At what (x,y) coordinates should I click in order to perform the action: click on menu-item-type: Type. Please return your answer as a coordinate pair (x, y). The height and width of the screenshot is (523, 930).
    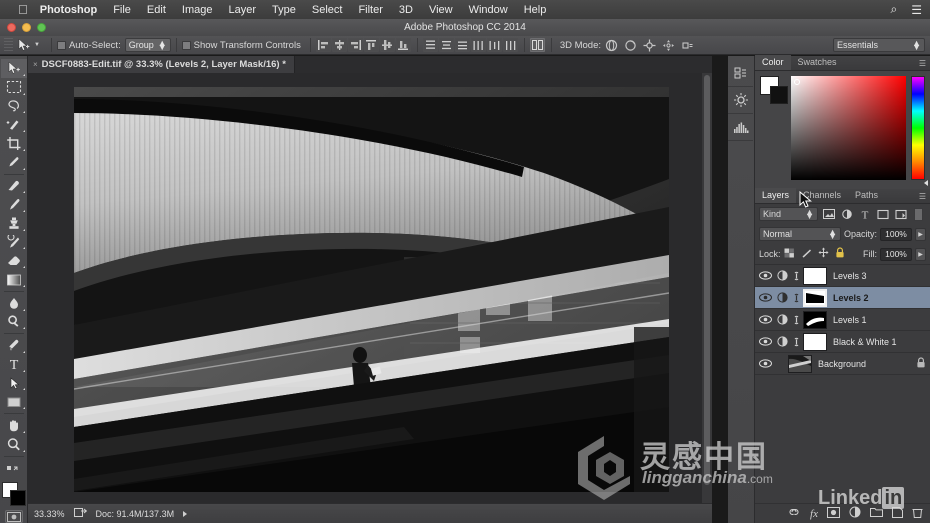
    Looking at the image, I should click on (284, 10).